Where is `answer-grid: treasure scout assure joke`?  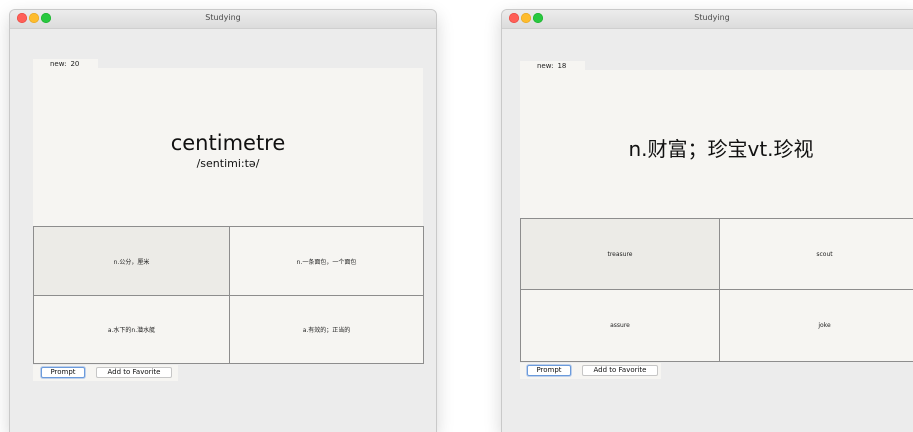 answer-grid: treasure scout assure joke is located at coordinates (716, 290).